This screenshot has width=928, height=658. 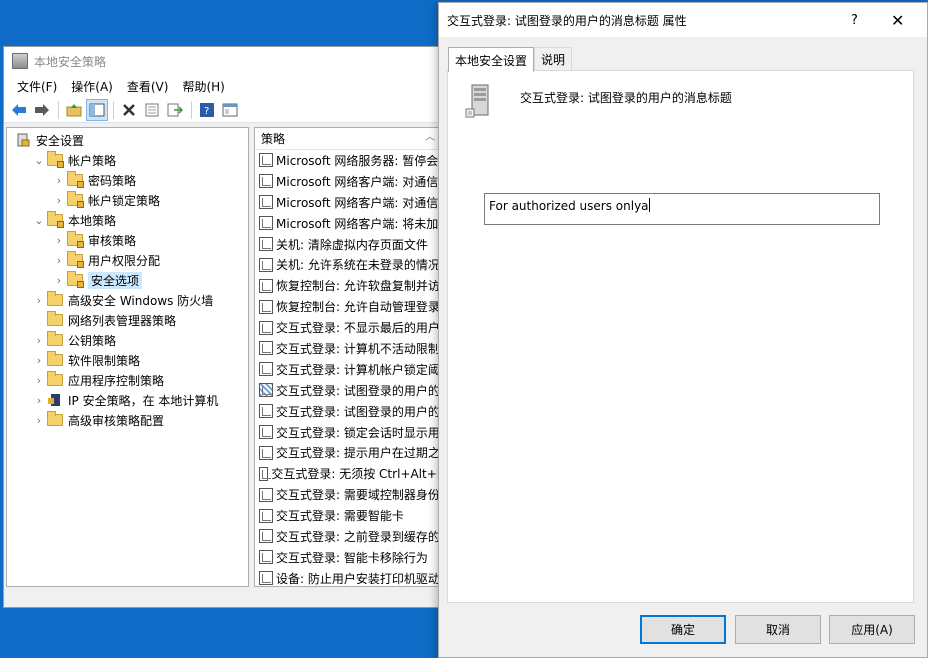 I want to click on policy-row: 交互式登录: 计算机帐户锁定阈, so click(x=350, y=369).